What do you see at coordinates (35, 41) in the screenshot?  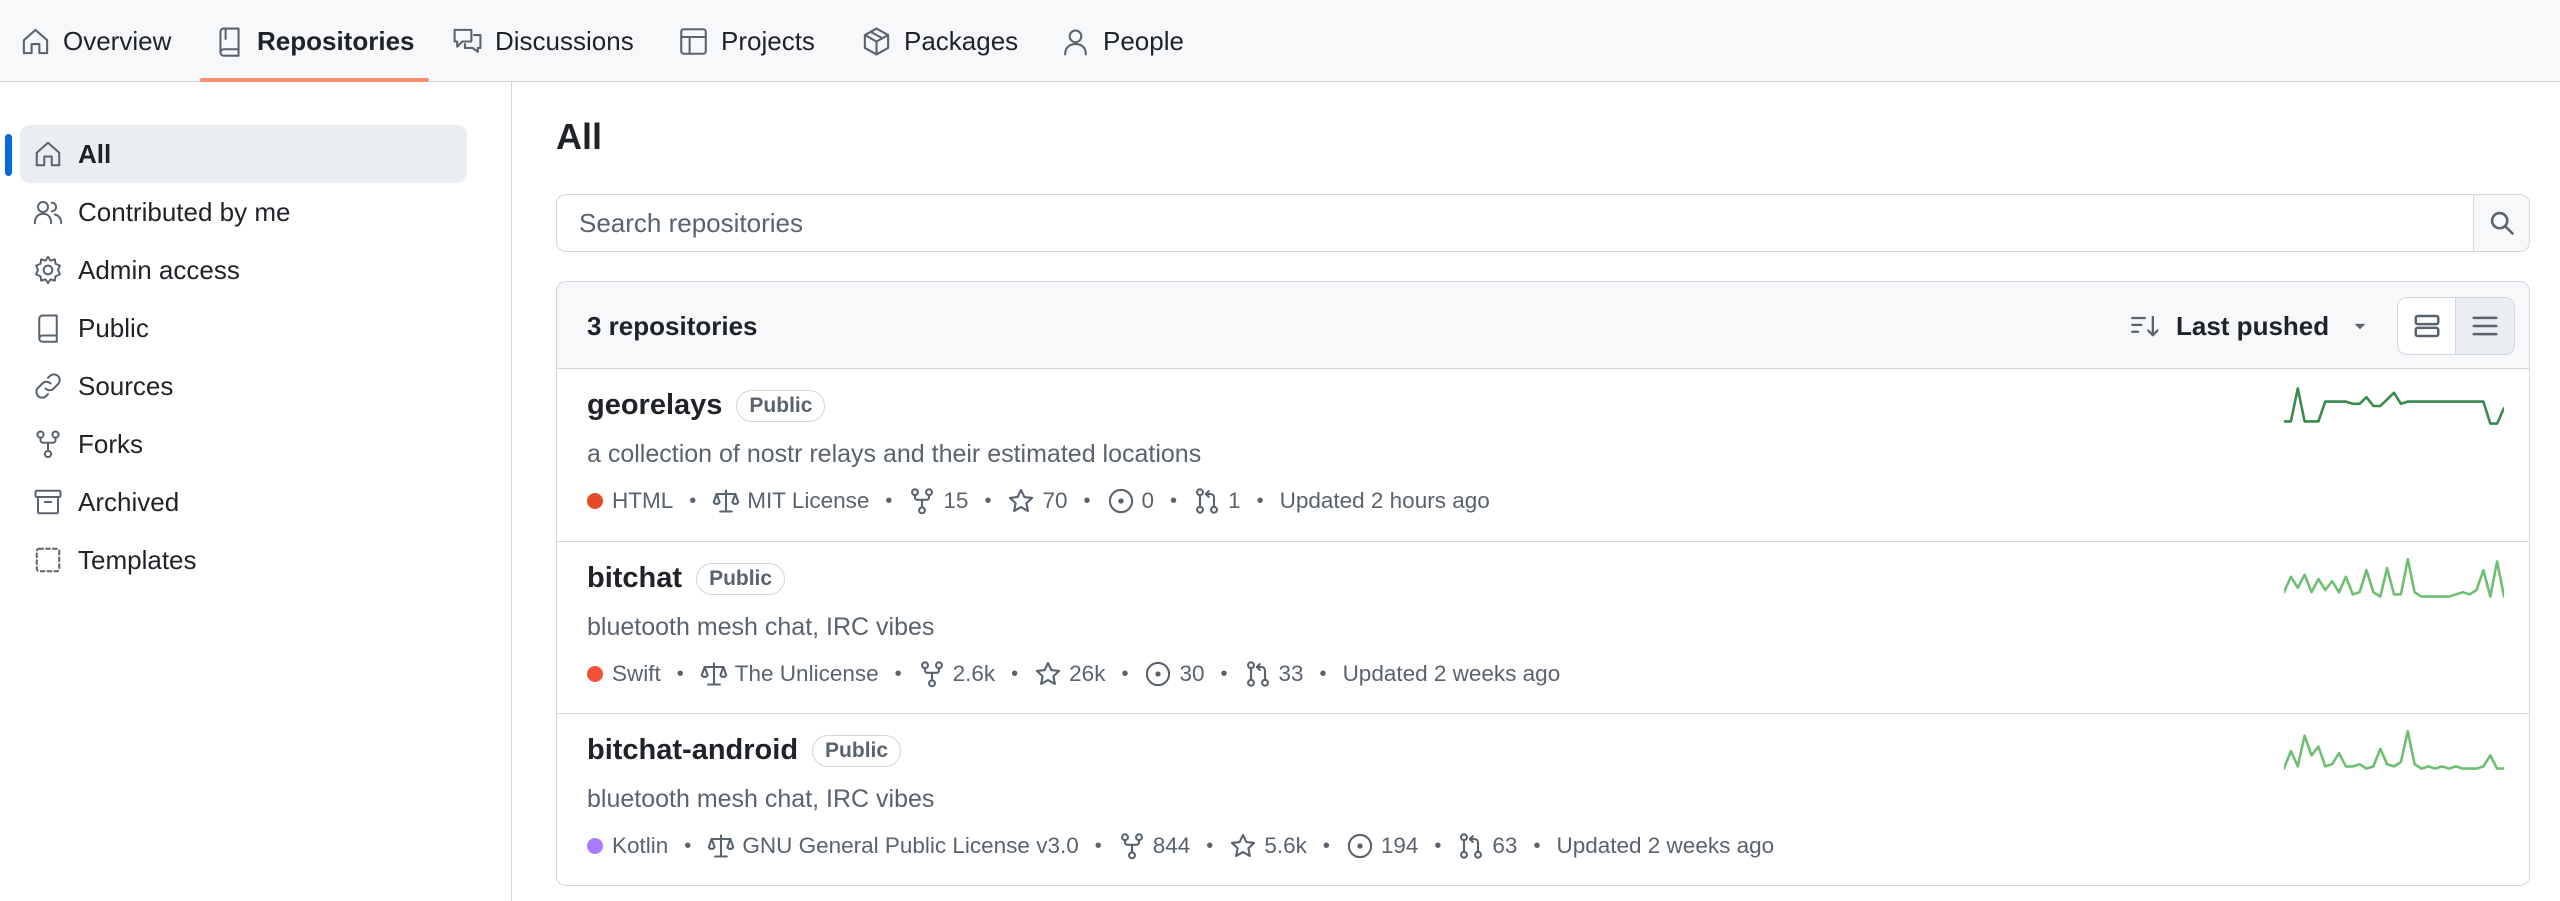 I see `home-icon` at bounding box center [35, 41].